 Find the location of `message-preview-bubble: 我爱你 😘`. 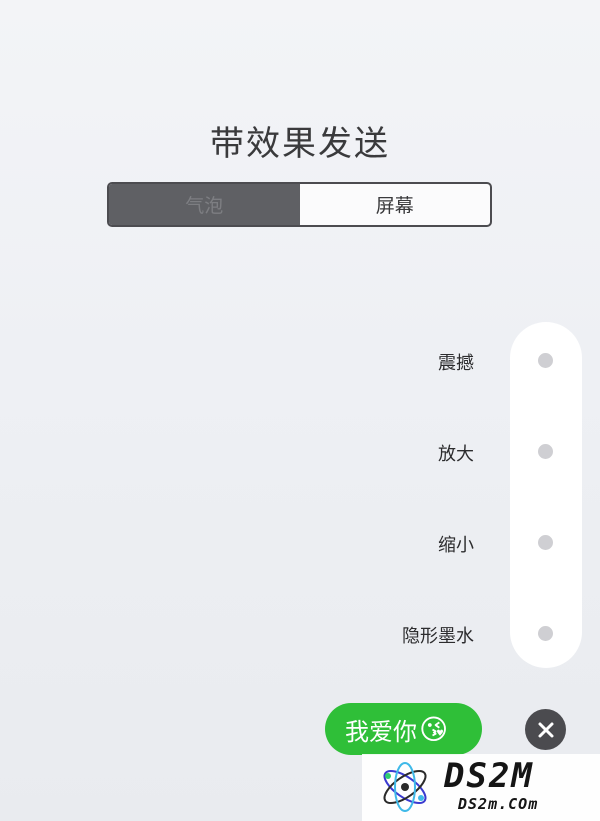

message-preview-bubble: 我爱你 😘 is located at coordinates (403, 729).